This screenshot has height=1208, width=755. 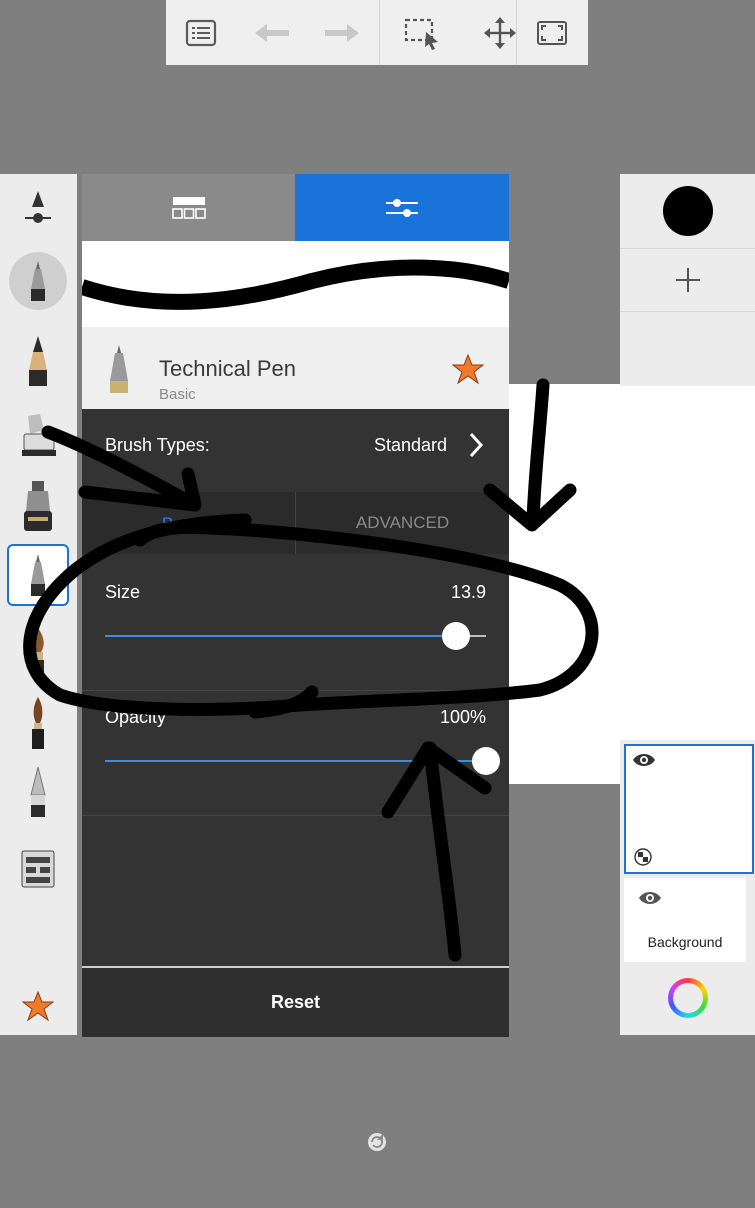 I want to click on paint-brush-icon, so click(x=38, y=723).